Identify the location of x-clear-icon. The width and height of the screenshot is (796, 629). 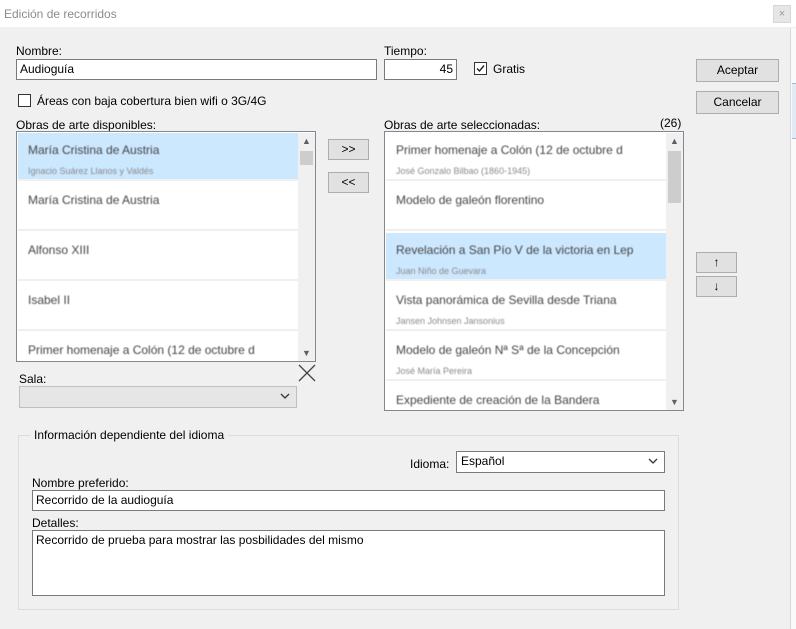
(307, 373).